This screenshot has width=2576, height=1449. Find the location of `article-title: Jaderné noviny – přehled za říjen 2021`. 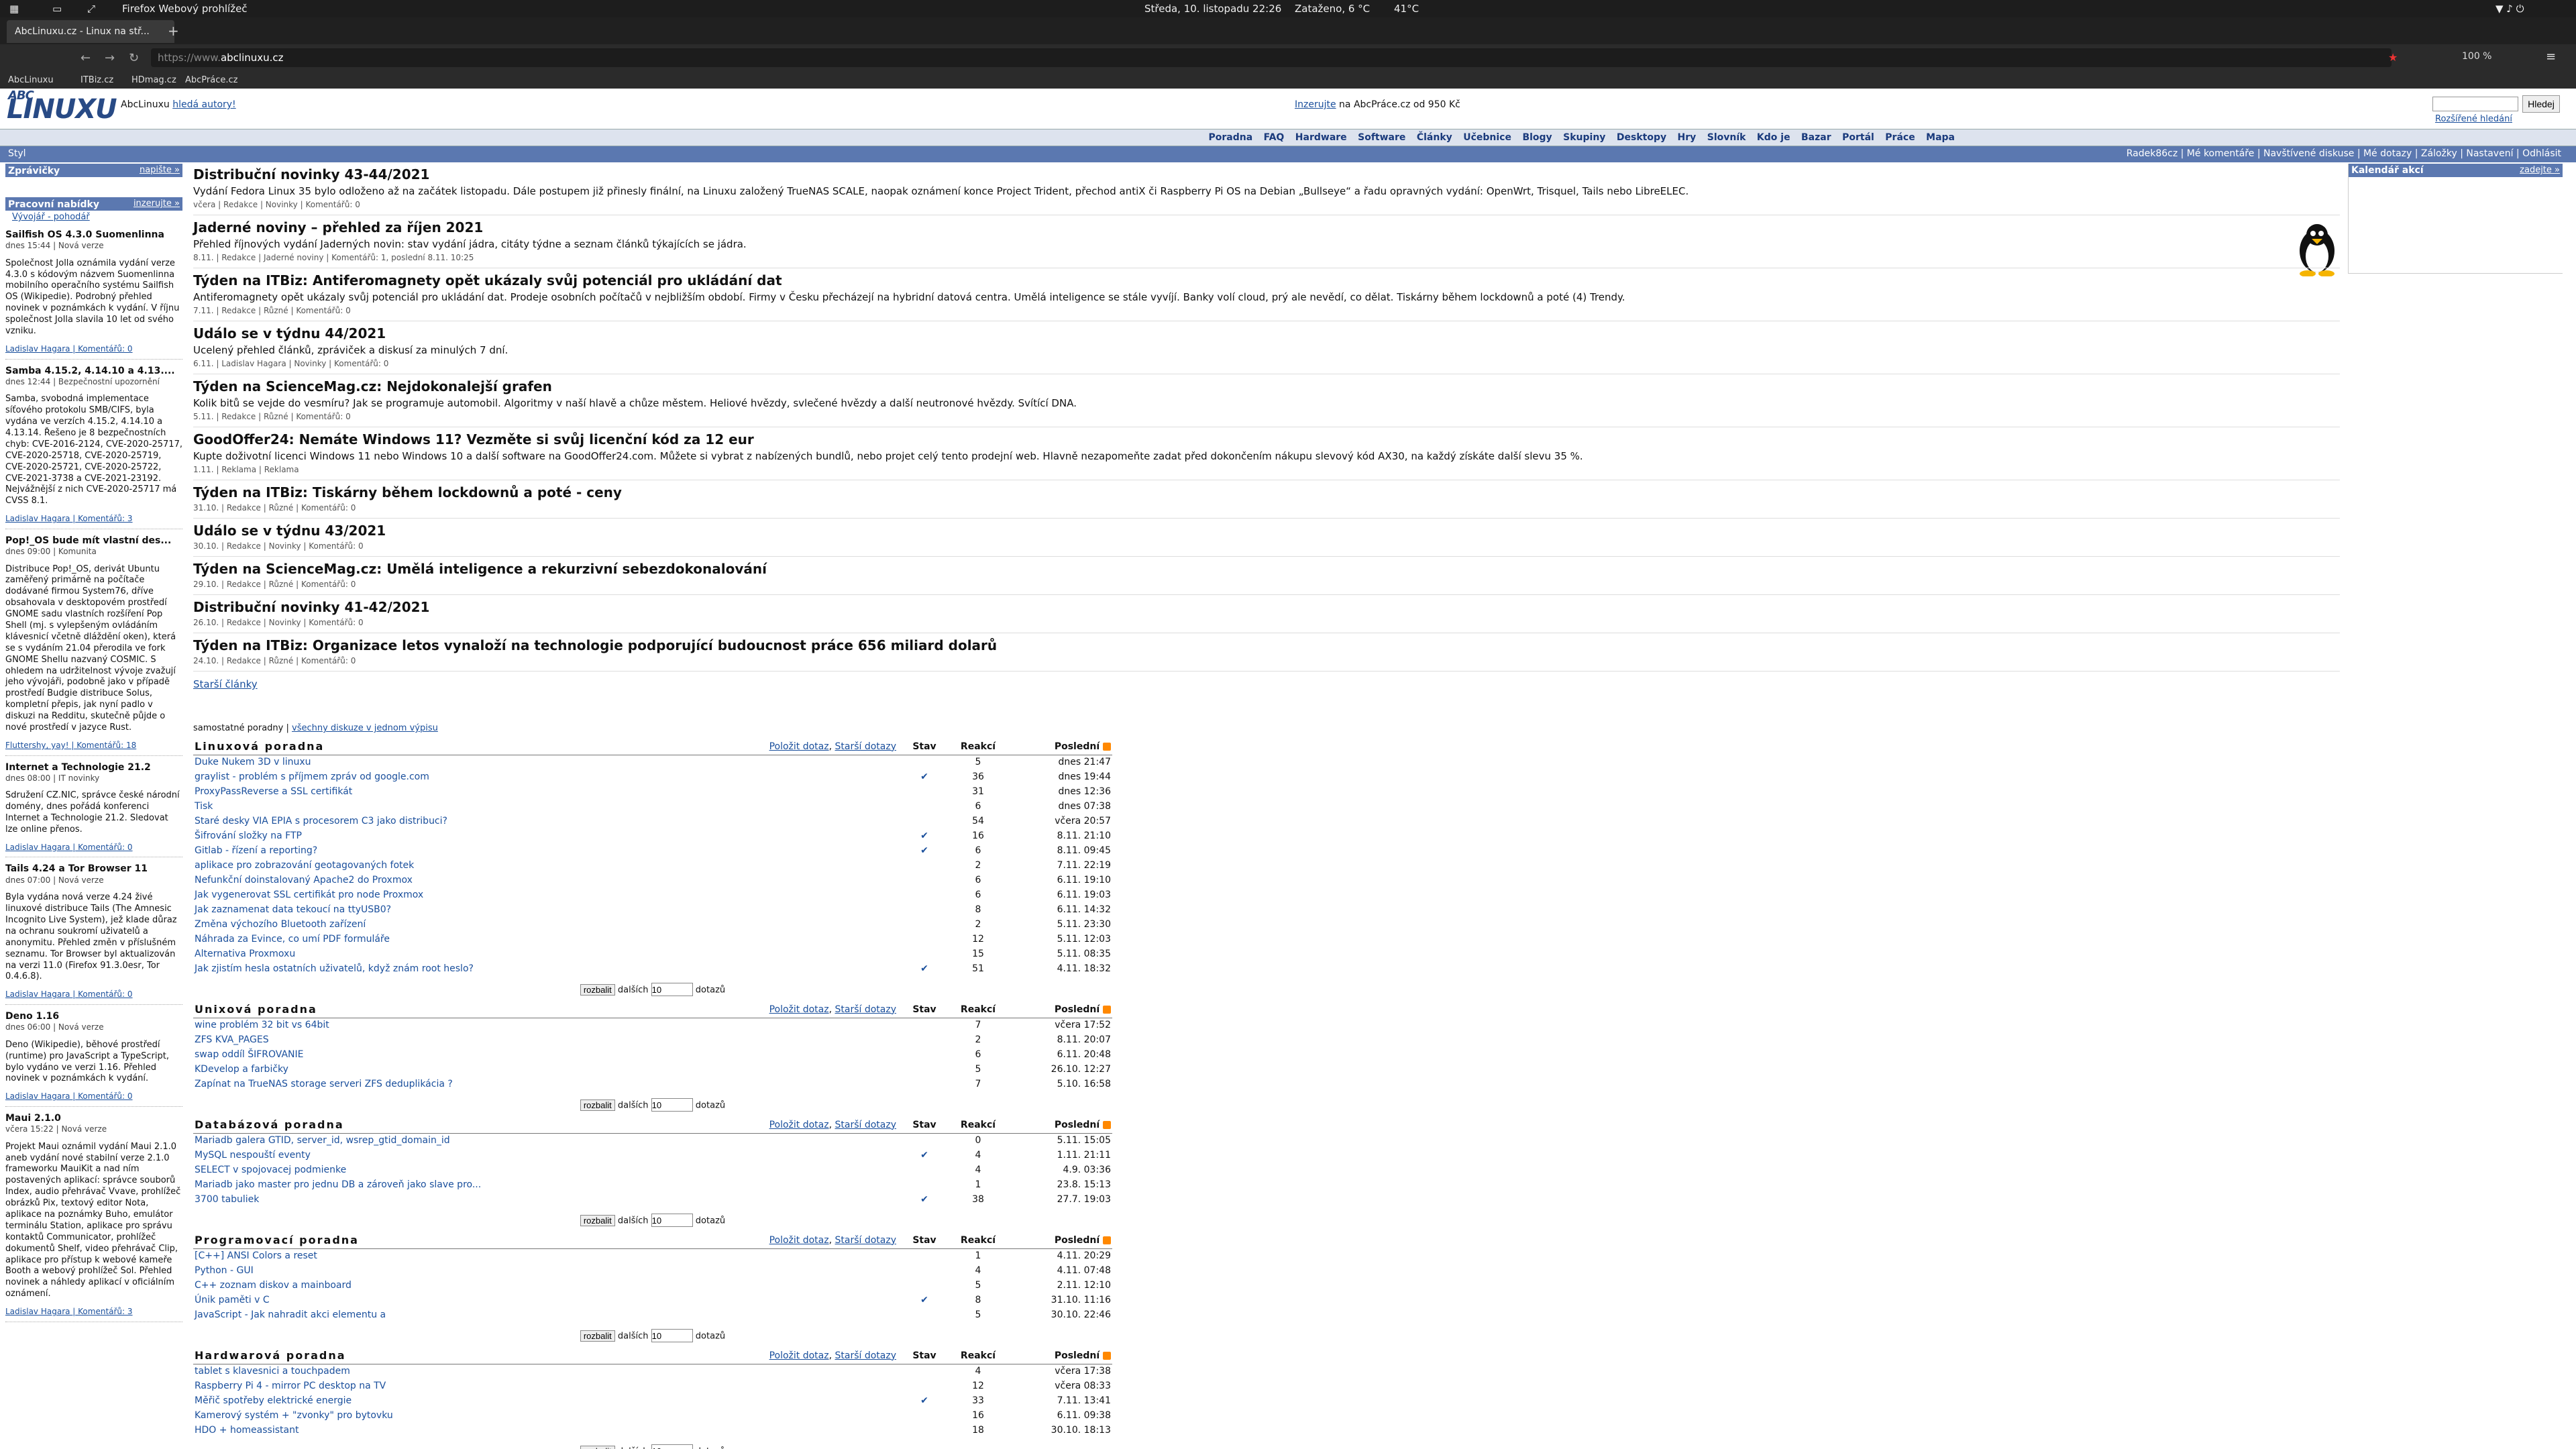

article-title: Jaderné noviny – přehled za říjen 2021 is located at coordinates (1266, 227).